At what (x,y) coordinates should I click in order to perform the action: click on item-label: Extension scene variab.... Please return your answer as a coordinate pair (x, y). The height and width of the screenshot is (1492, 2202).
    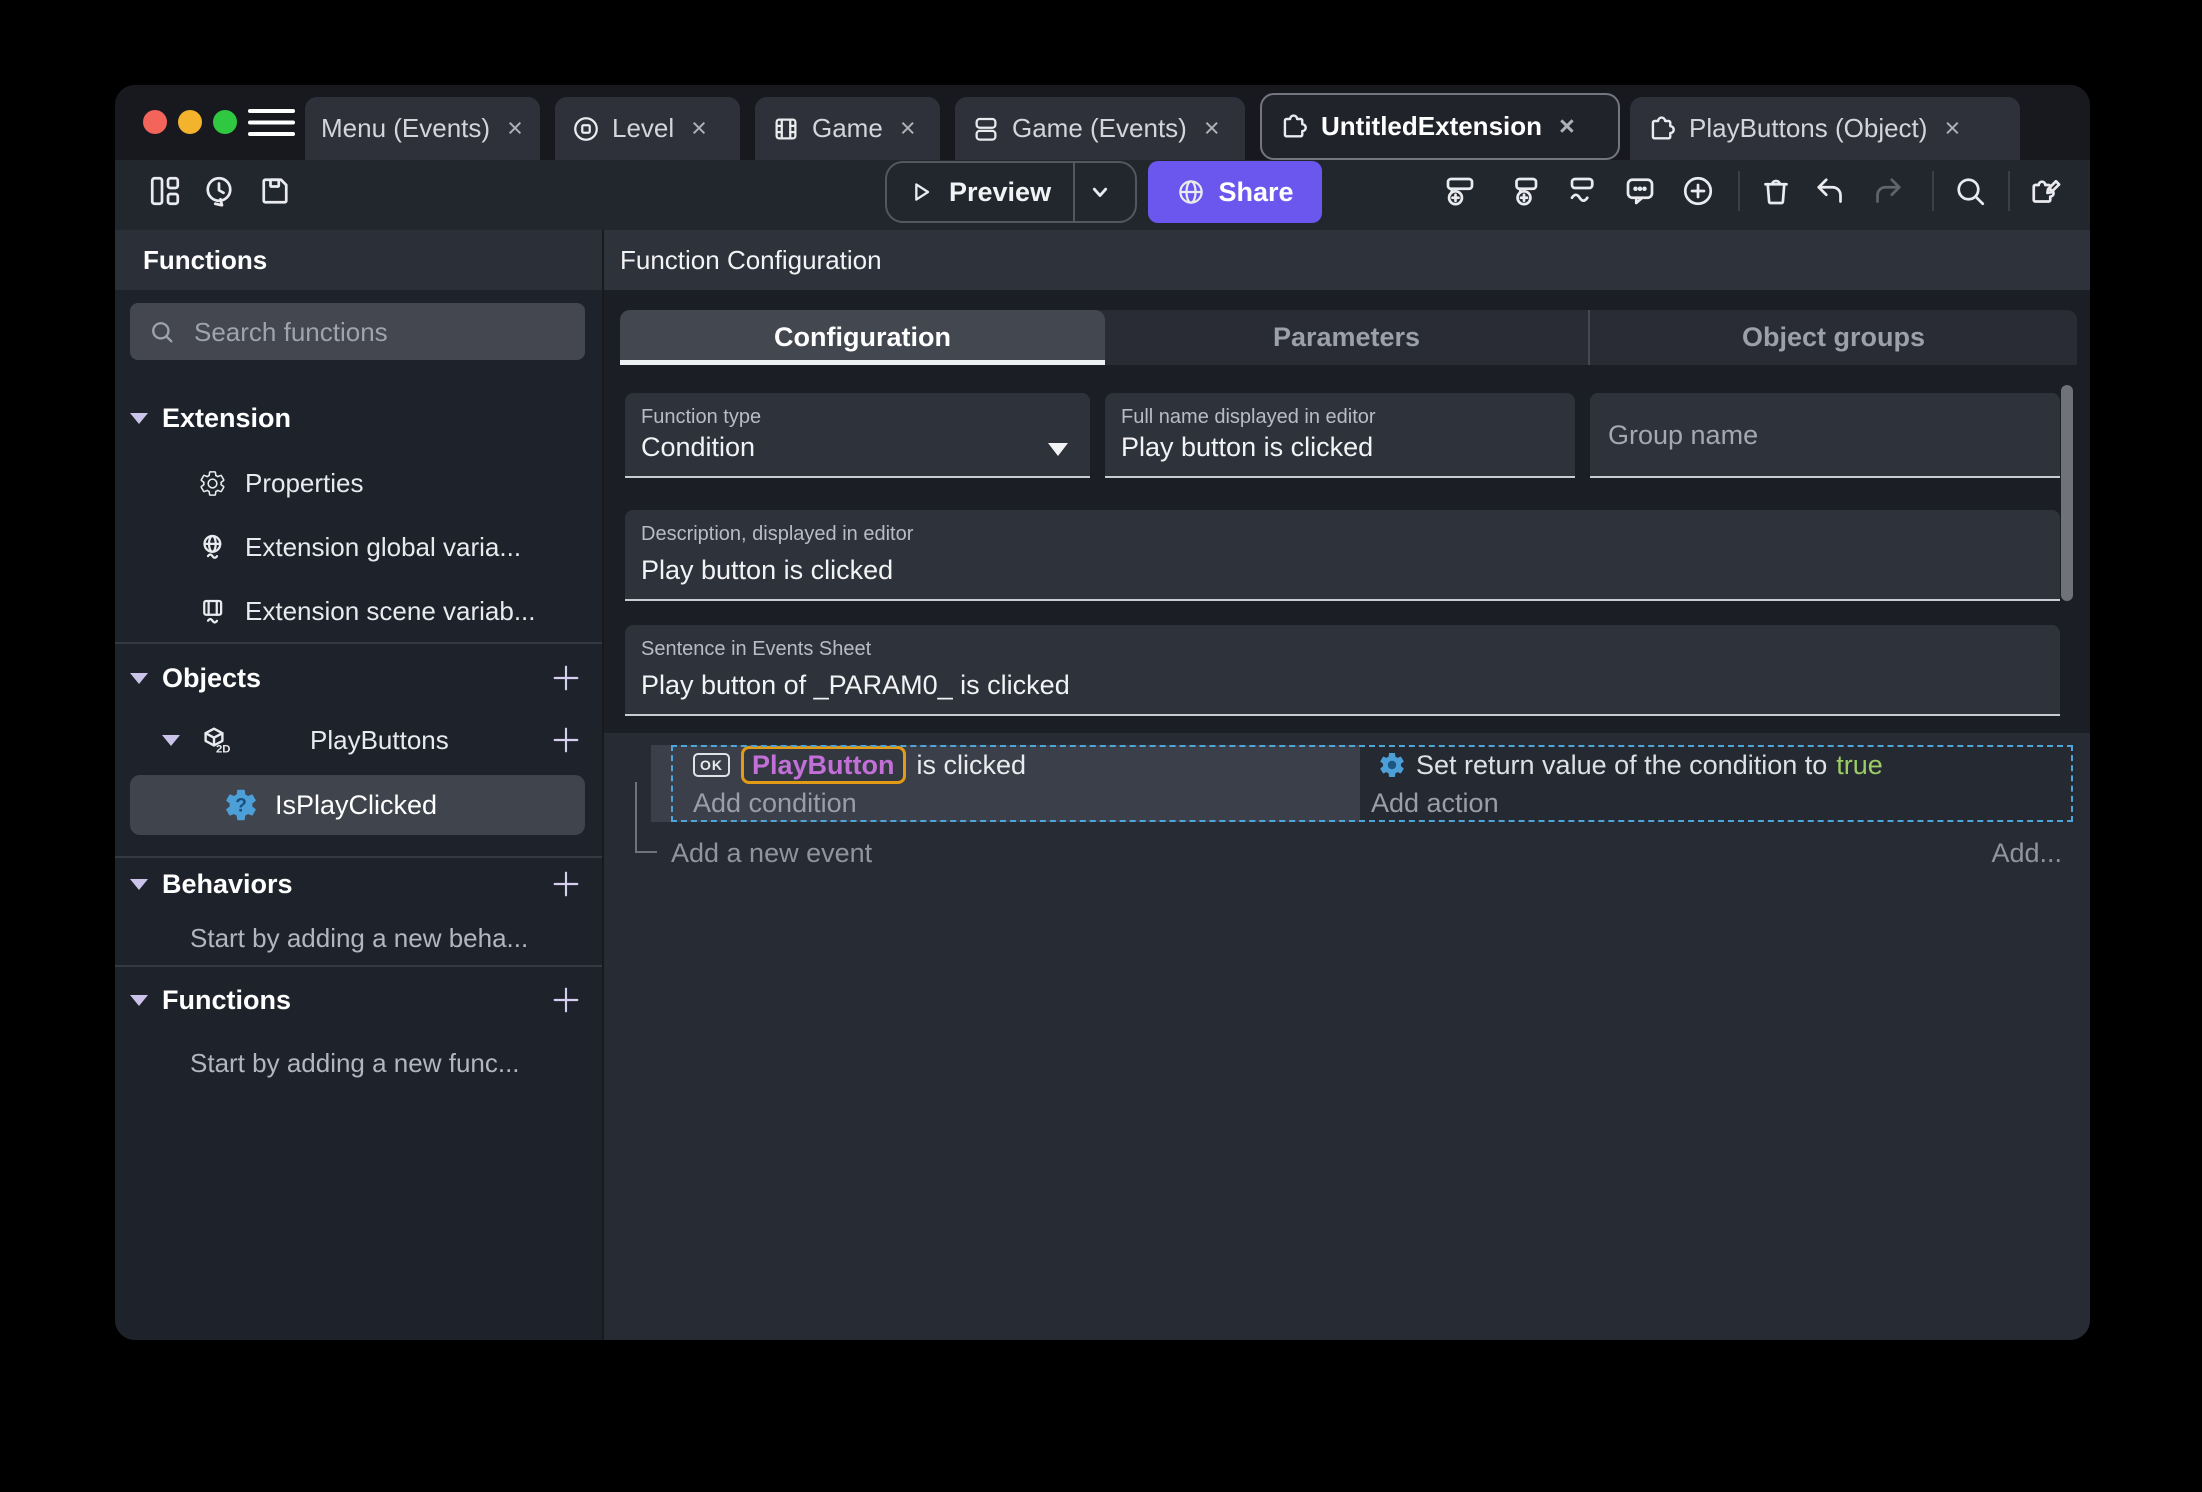
    Looking at the image, I should click on (390, 610).